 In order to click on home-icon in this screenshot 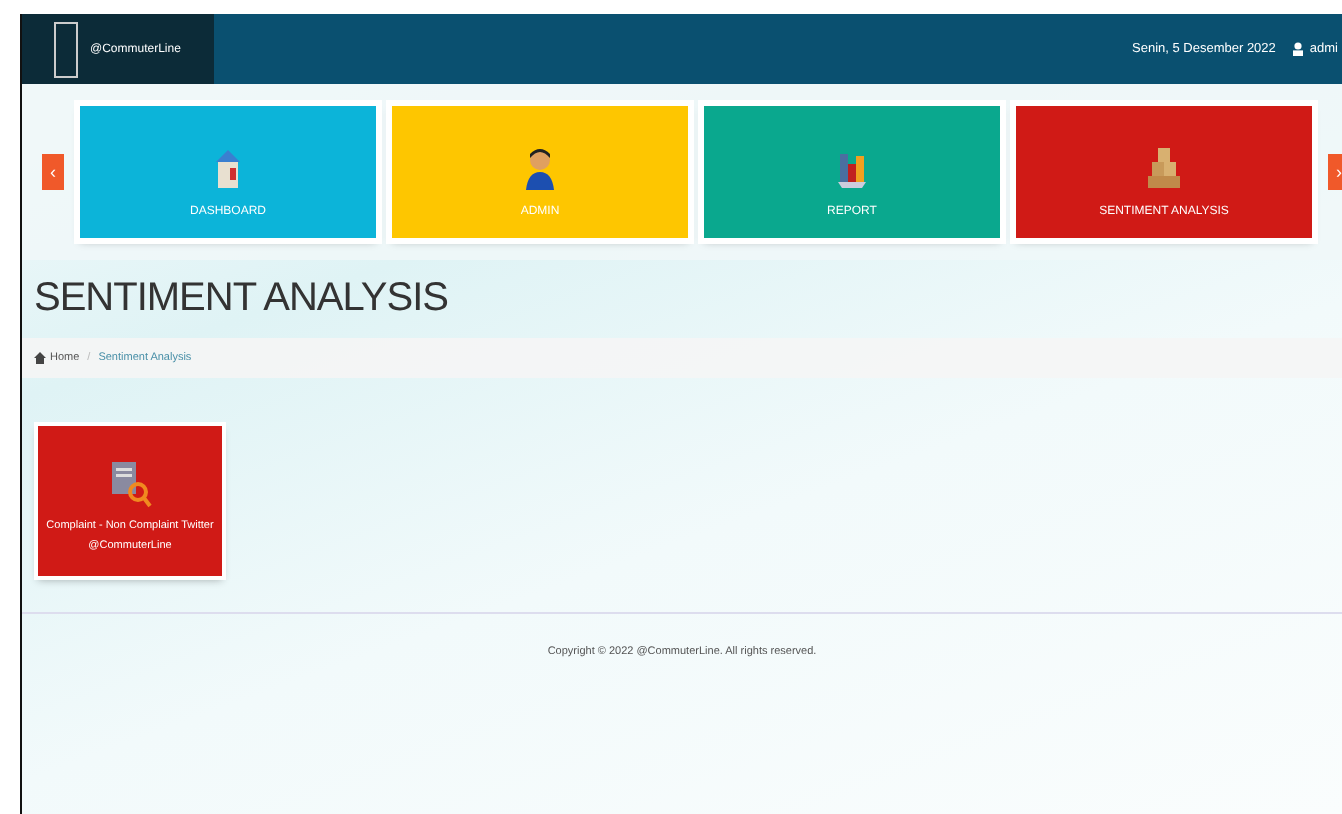, I will do `click(40, 358)`.